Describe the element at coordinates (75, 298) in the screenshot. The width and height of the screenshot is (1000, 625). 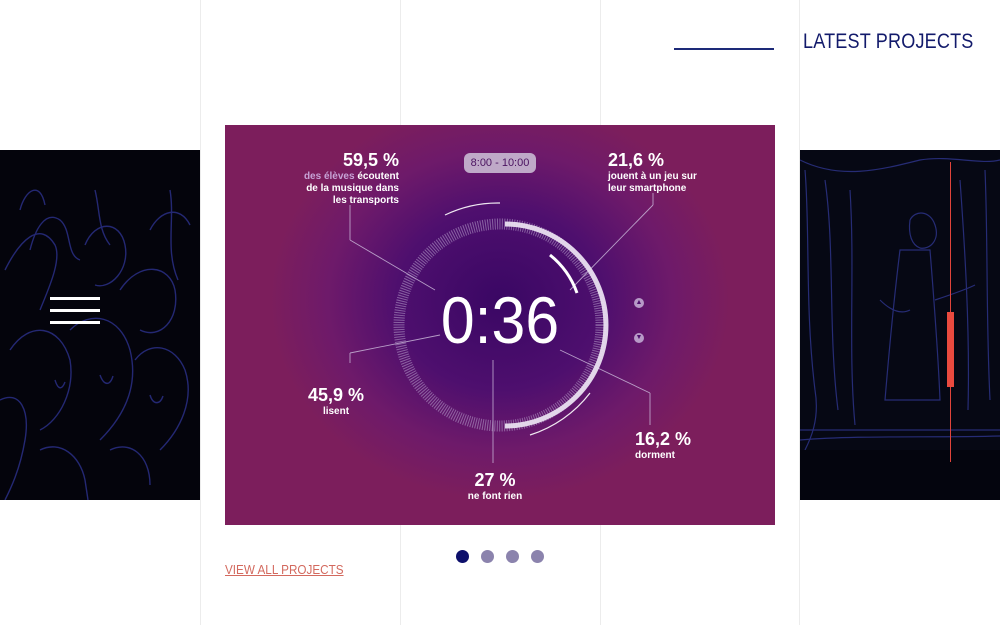
I see `hamburger-icon` at that location.